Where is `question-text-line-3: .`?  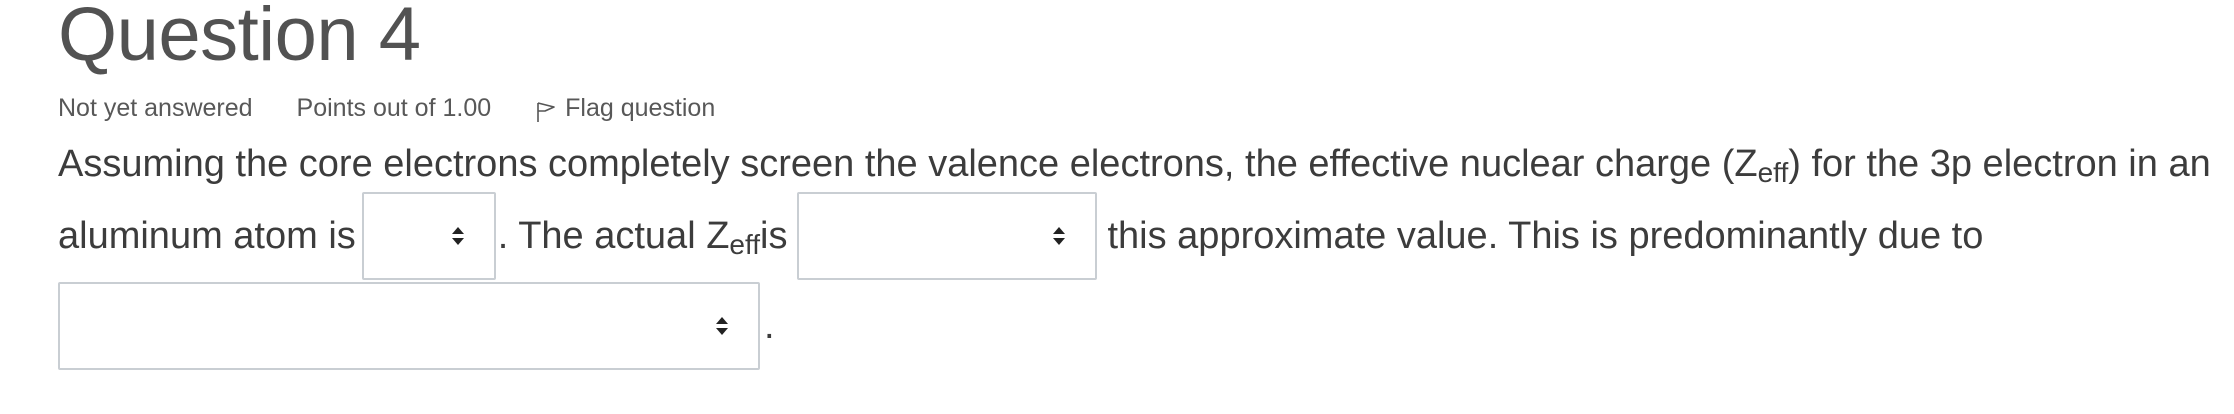 question-text-line-3: . is located at coordinates (416, 326).